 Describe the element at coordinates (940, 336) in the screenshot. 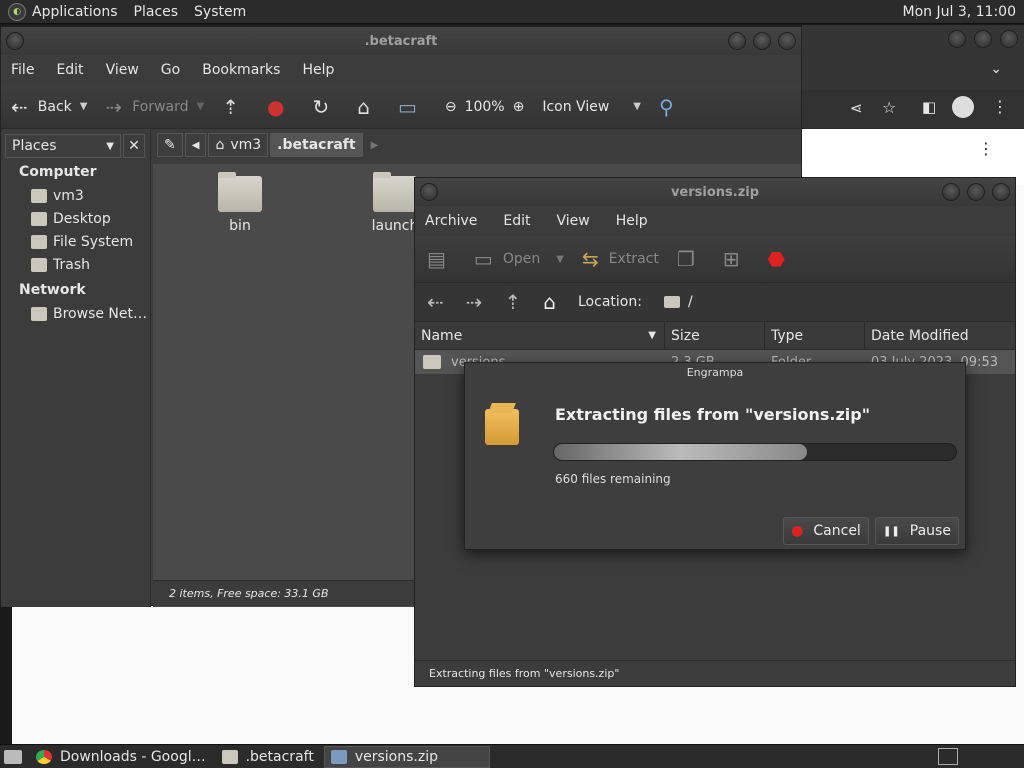

I see `column-date: Date Modified` at that location.